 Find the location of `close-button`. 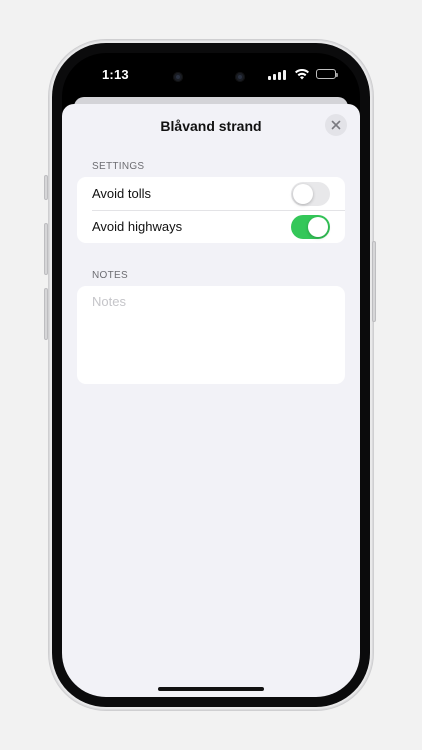

close-button is located at coordinates (336, 125).